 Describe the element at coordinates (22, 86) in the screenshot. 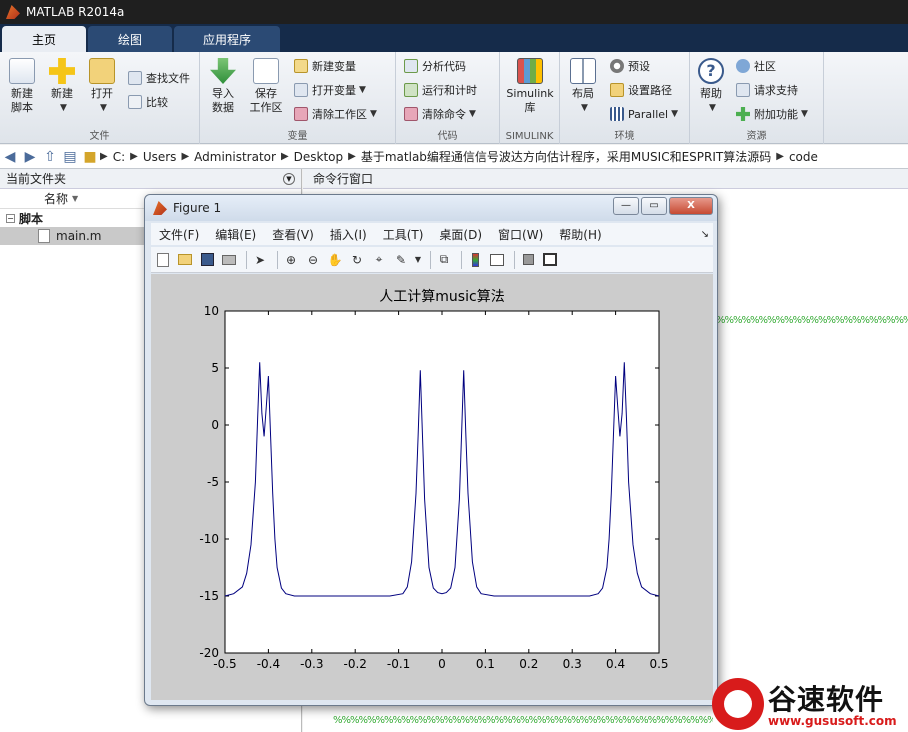

I see `new-script-button: 新建 脚本` at that location.